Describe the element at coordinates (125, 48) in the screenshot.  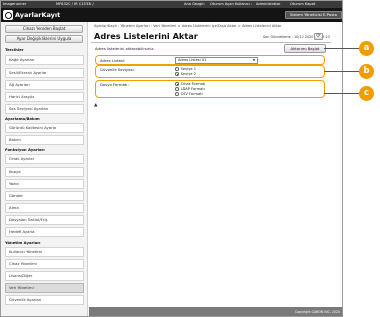
I see `instruction-text: Adres listelerini aktarabilirsiniz.` at that location.